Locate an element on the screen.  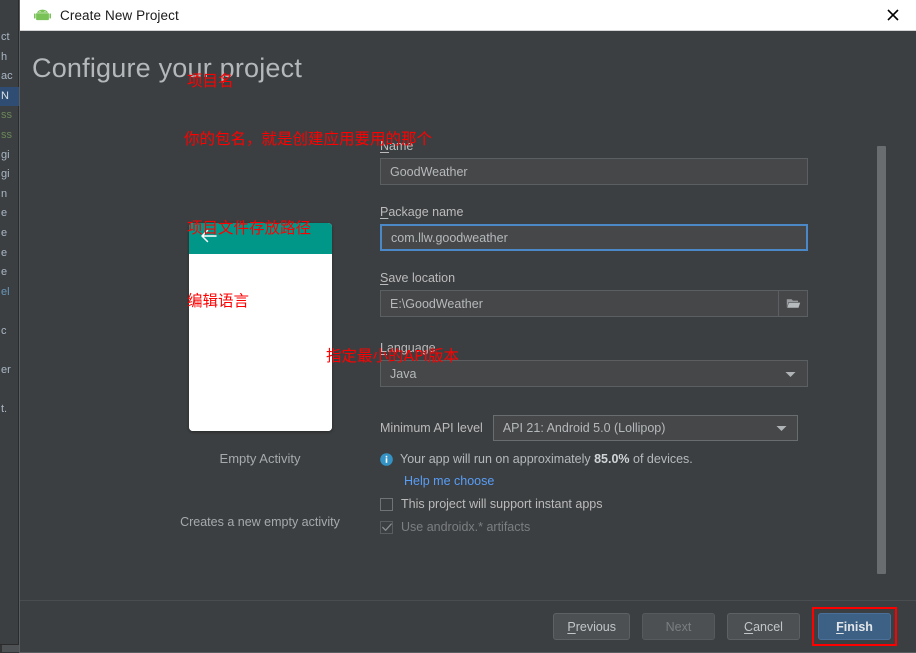
instant-apps-checkbox-row: This project will support instant apps is located at coordinates (625, 504).